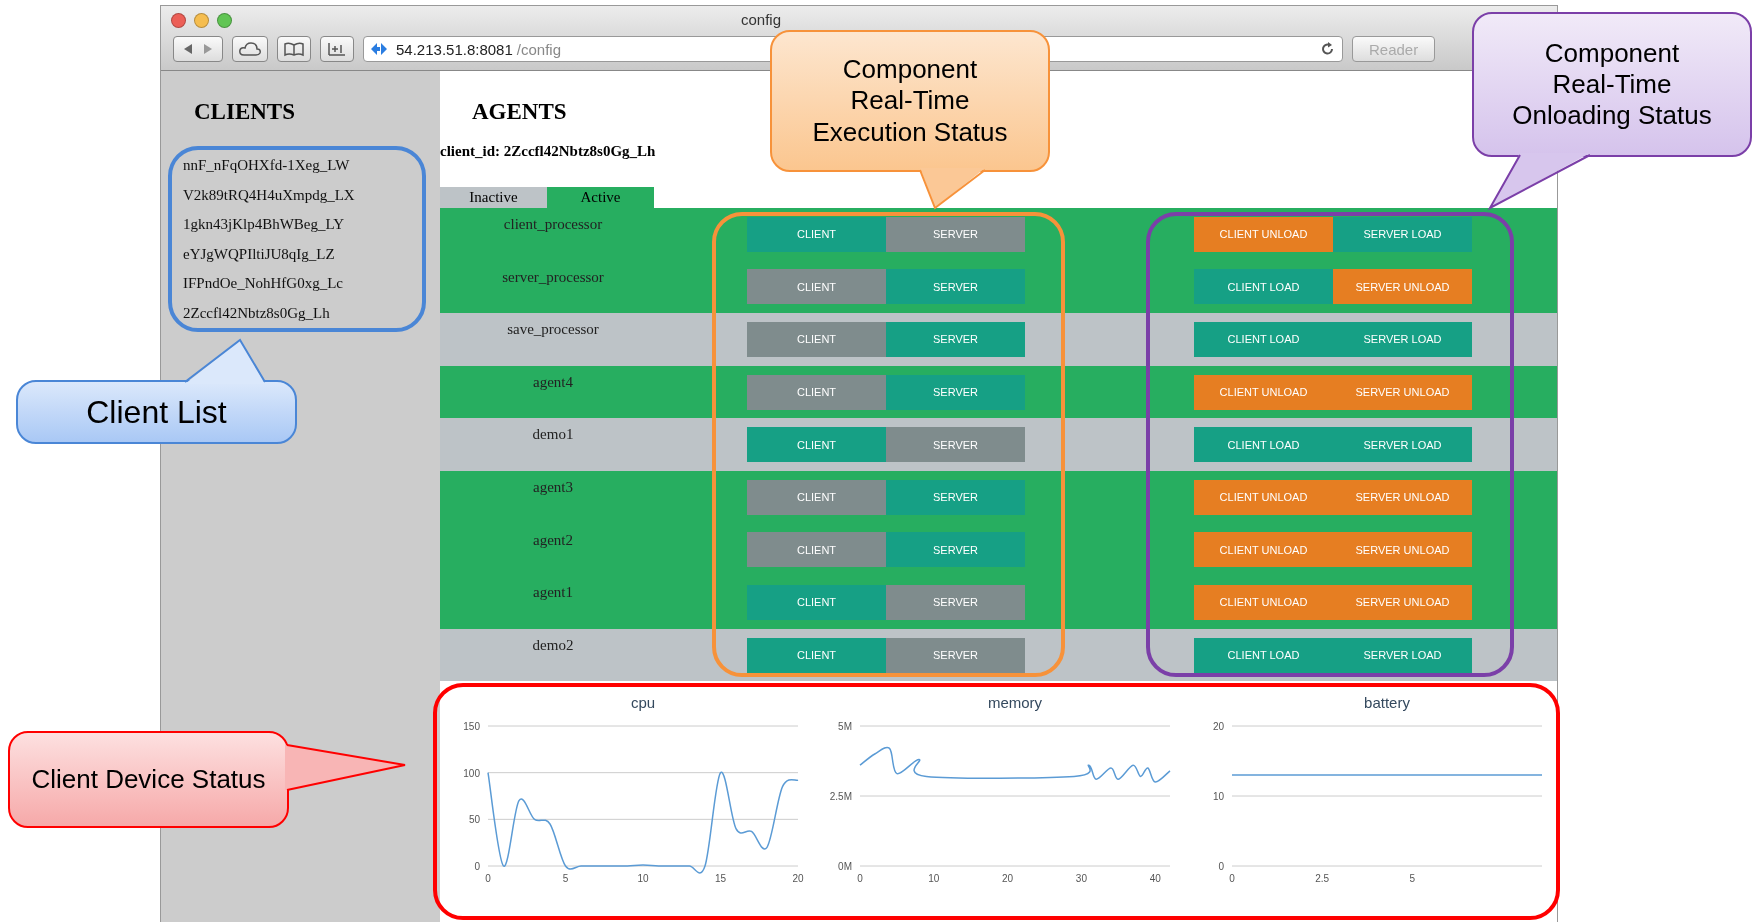  Describe the element at coordinates (845, 727) in the screenshot. I see `tick-label: 5M` at that location.